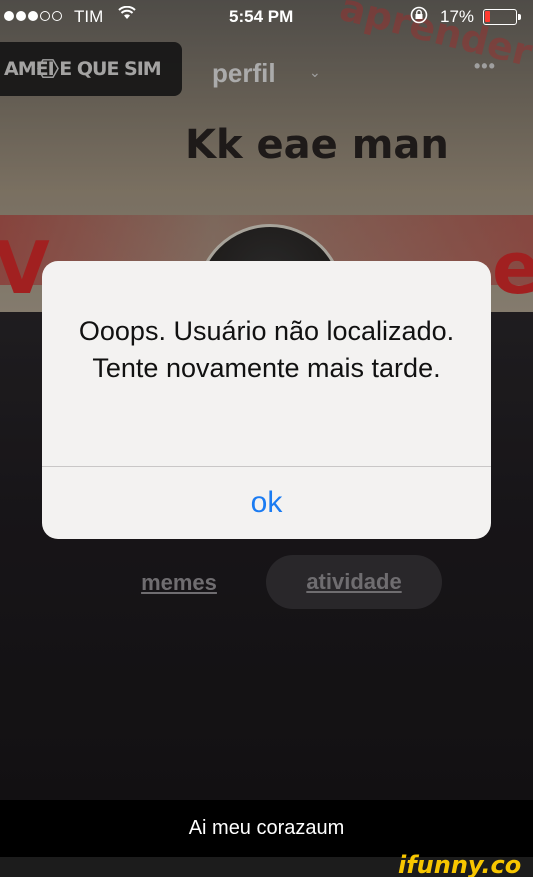 This screenshot has width=533, height=877. Describe the element at coordinates (502, 17) in the screenshot. I see `battery-icon` at that location.